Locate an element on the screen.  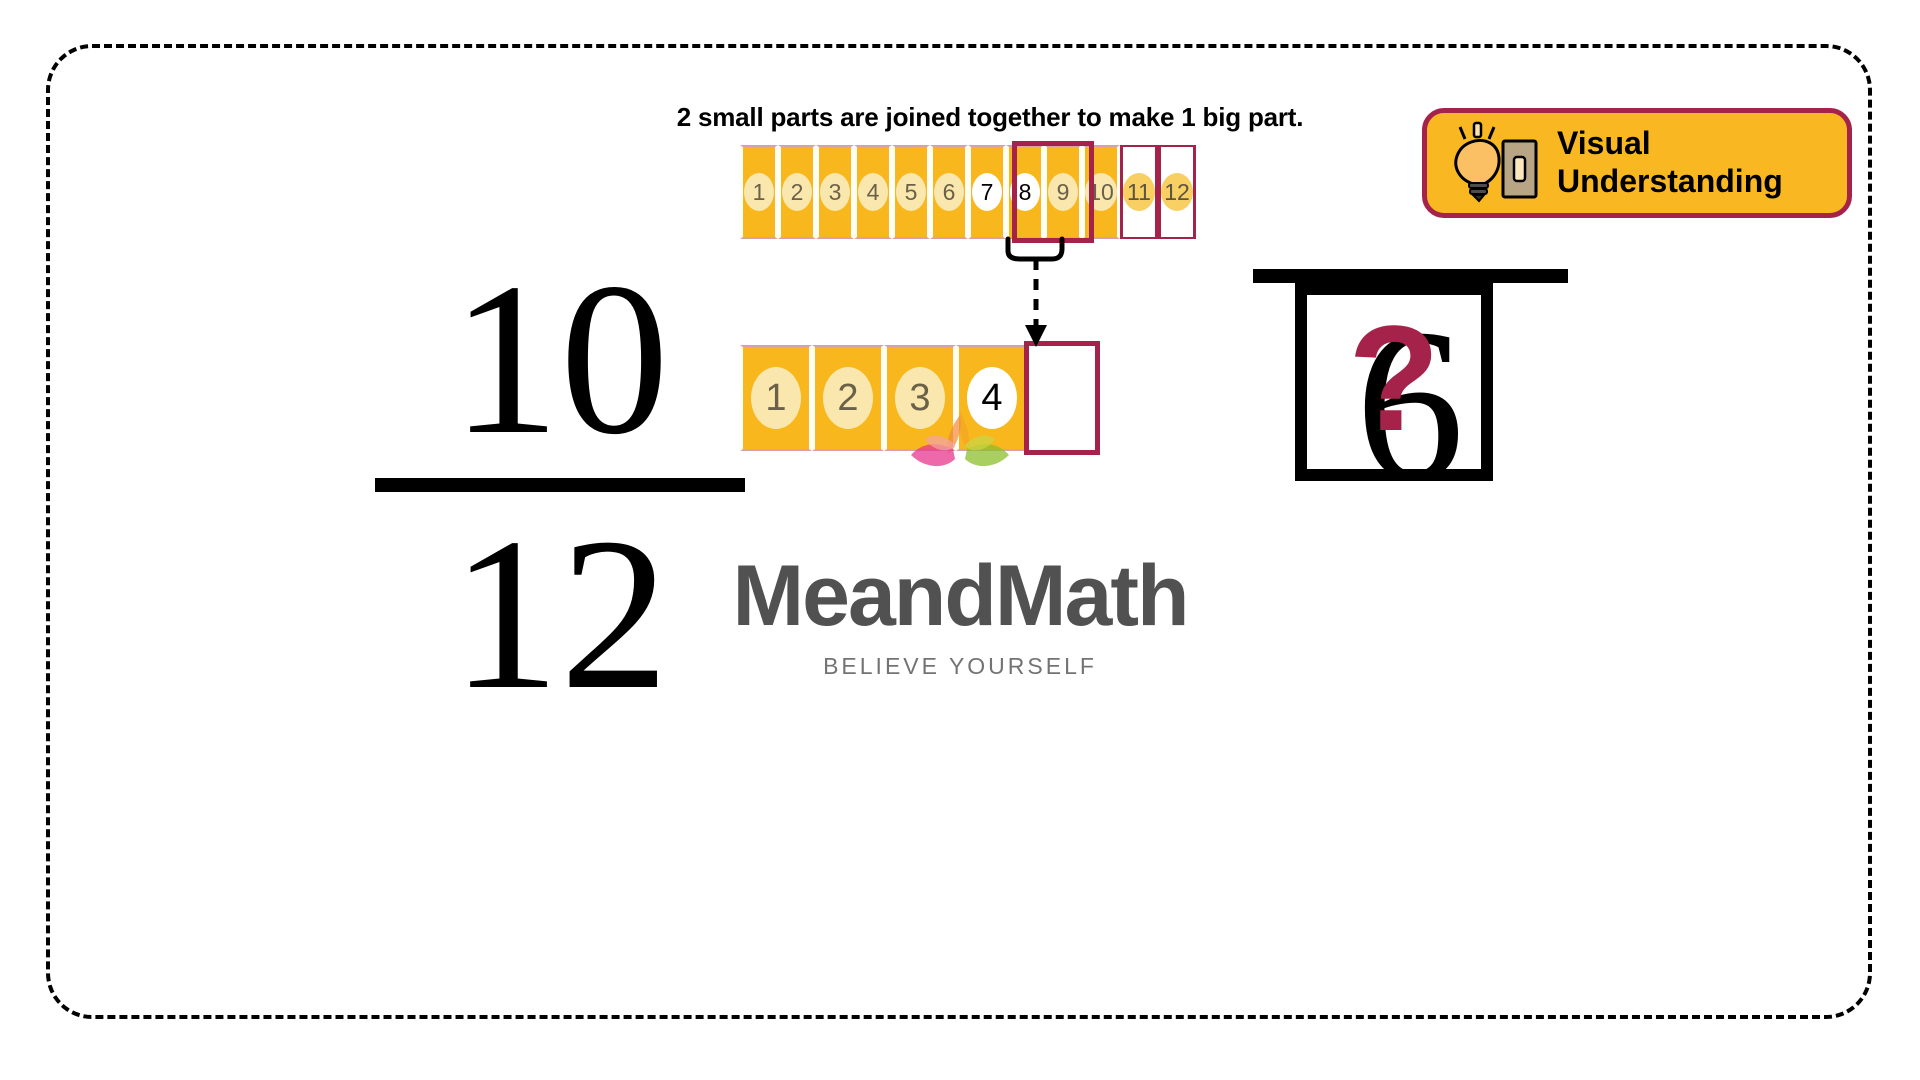
badge-label-line2: Understanding is located at coordinates (1670, 181).